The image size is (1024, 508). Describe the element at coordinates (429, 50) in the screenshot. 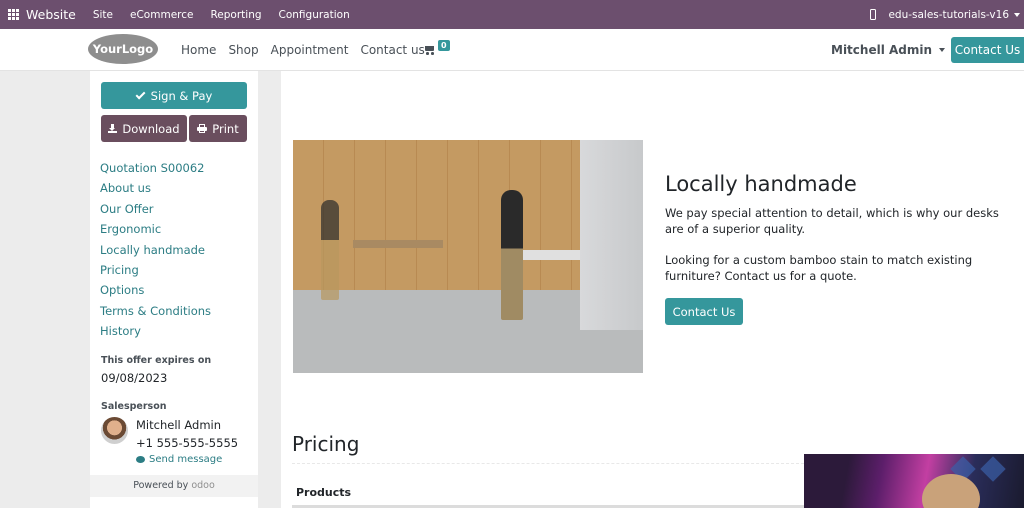

I see `shopping-cart-icon` at that location.